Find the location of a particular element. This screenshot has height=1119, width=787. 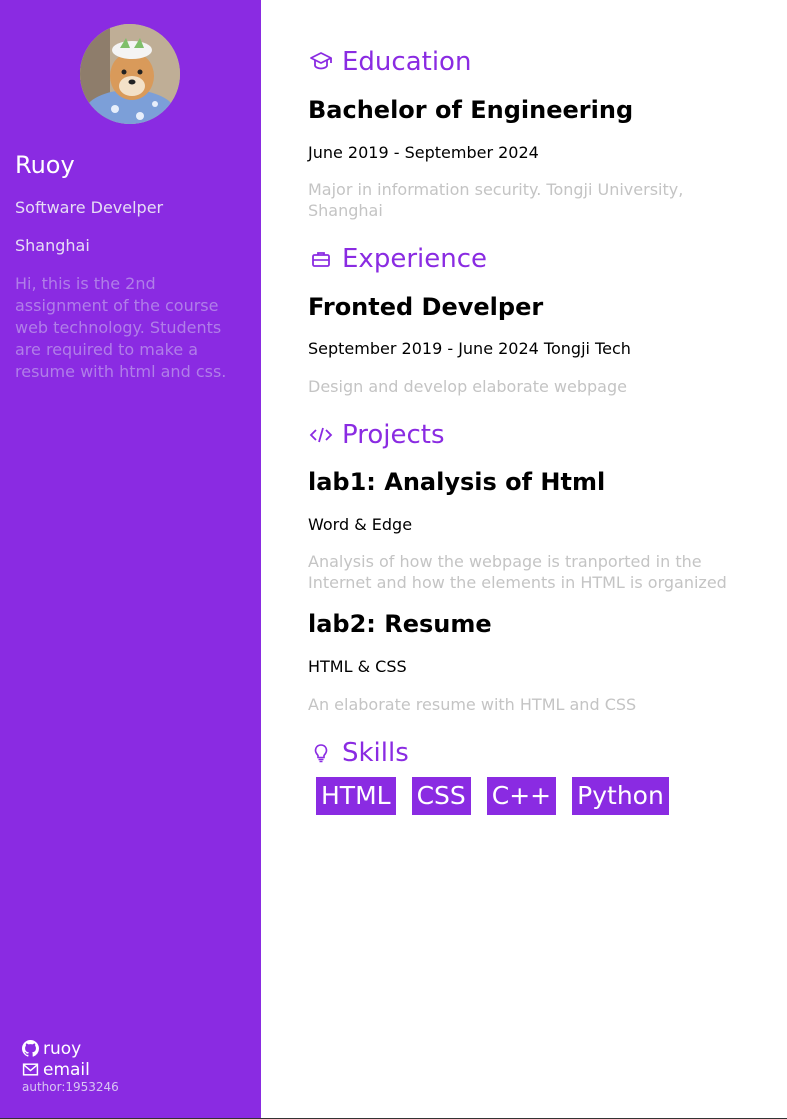

education-title: Bachelor of Engineering is located at coordinates (471, 110).